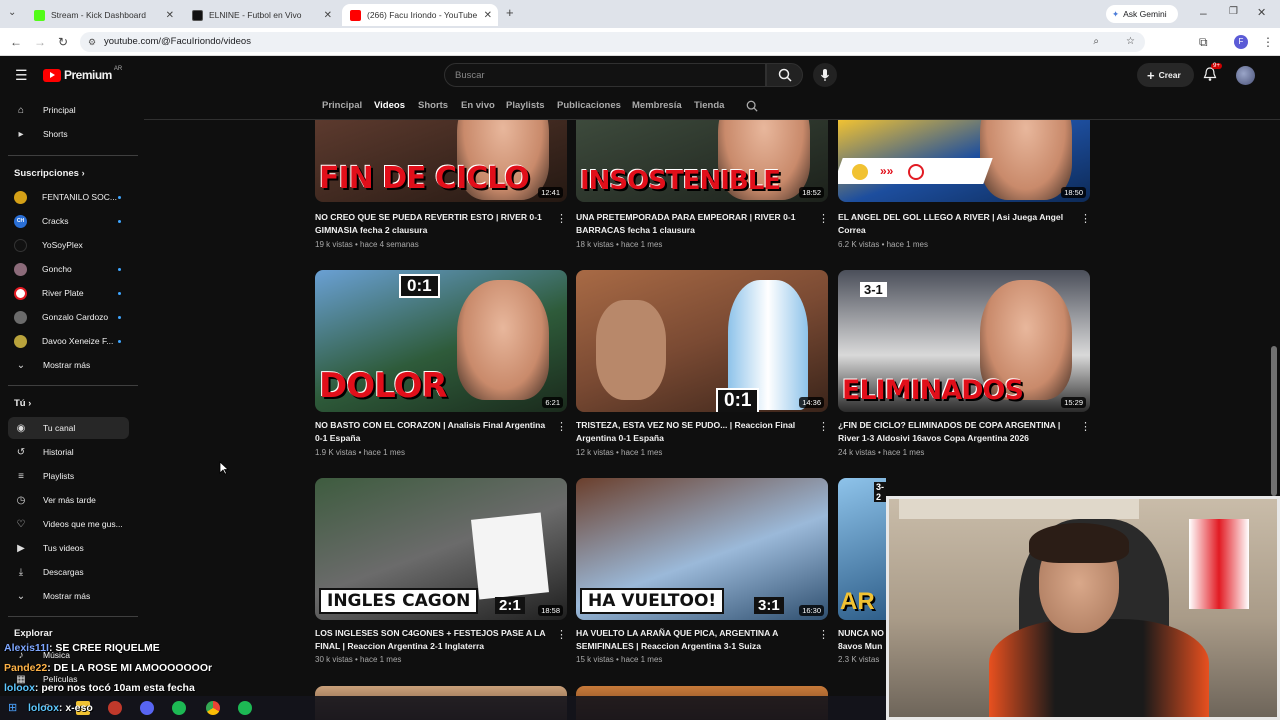  What do you see at coordinates (63, 548) in the screenshot?
I see `sidebar-item-label: Tus videos` at bounding box center [63, 548].